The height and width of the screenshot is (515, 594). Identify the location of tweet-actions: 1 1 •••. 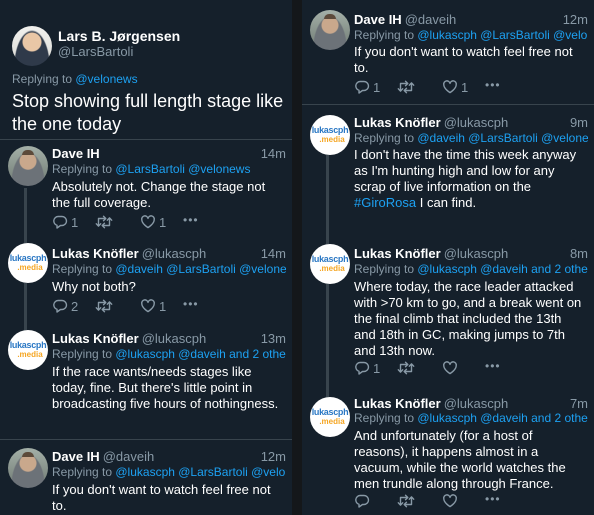
(133, 222).